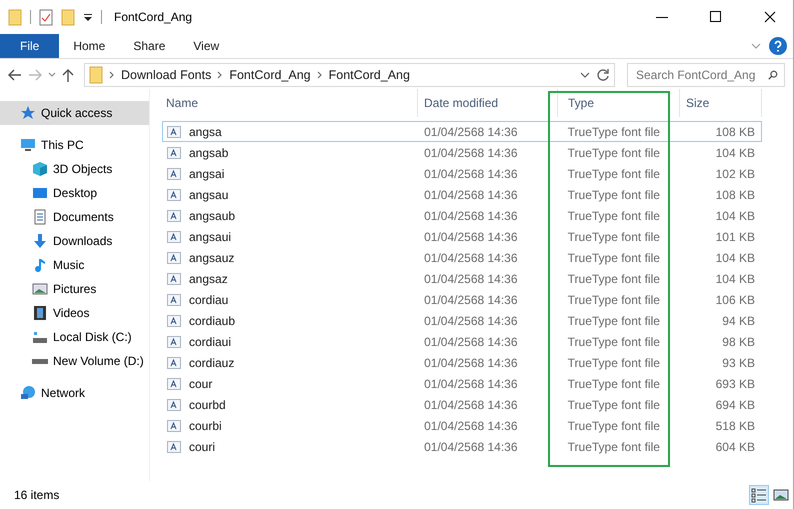 Image resolution: width=794 pixels, height=509 pixels. I want to click on file-name: angsab, so click(208, 153).